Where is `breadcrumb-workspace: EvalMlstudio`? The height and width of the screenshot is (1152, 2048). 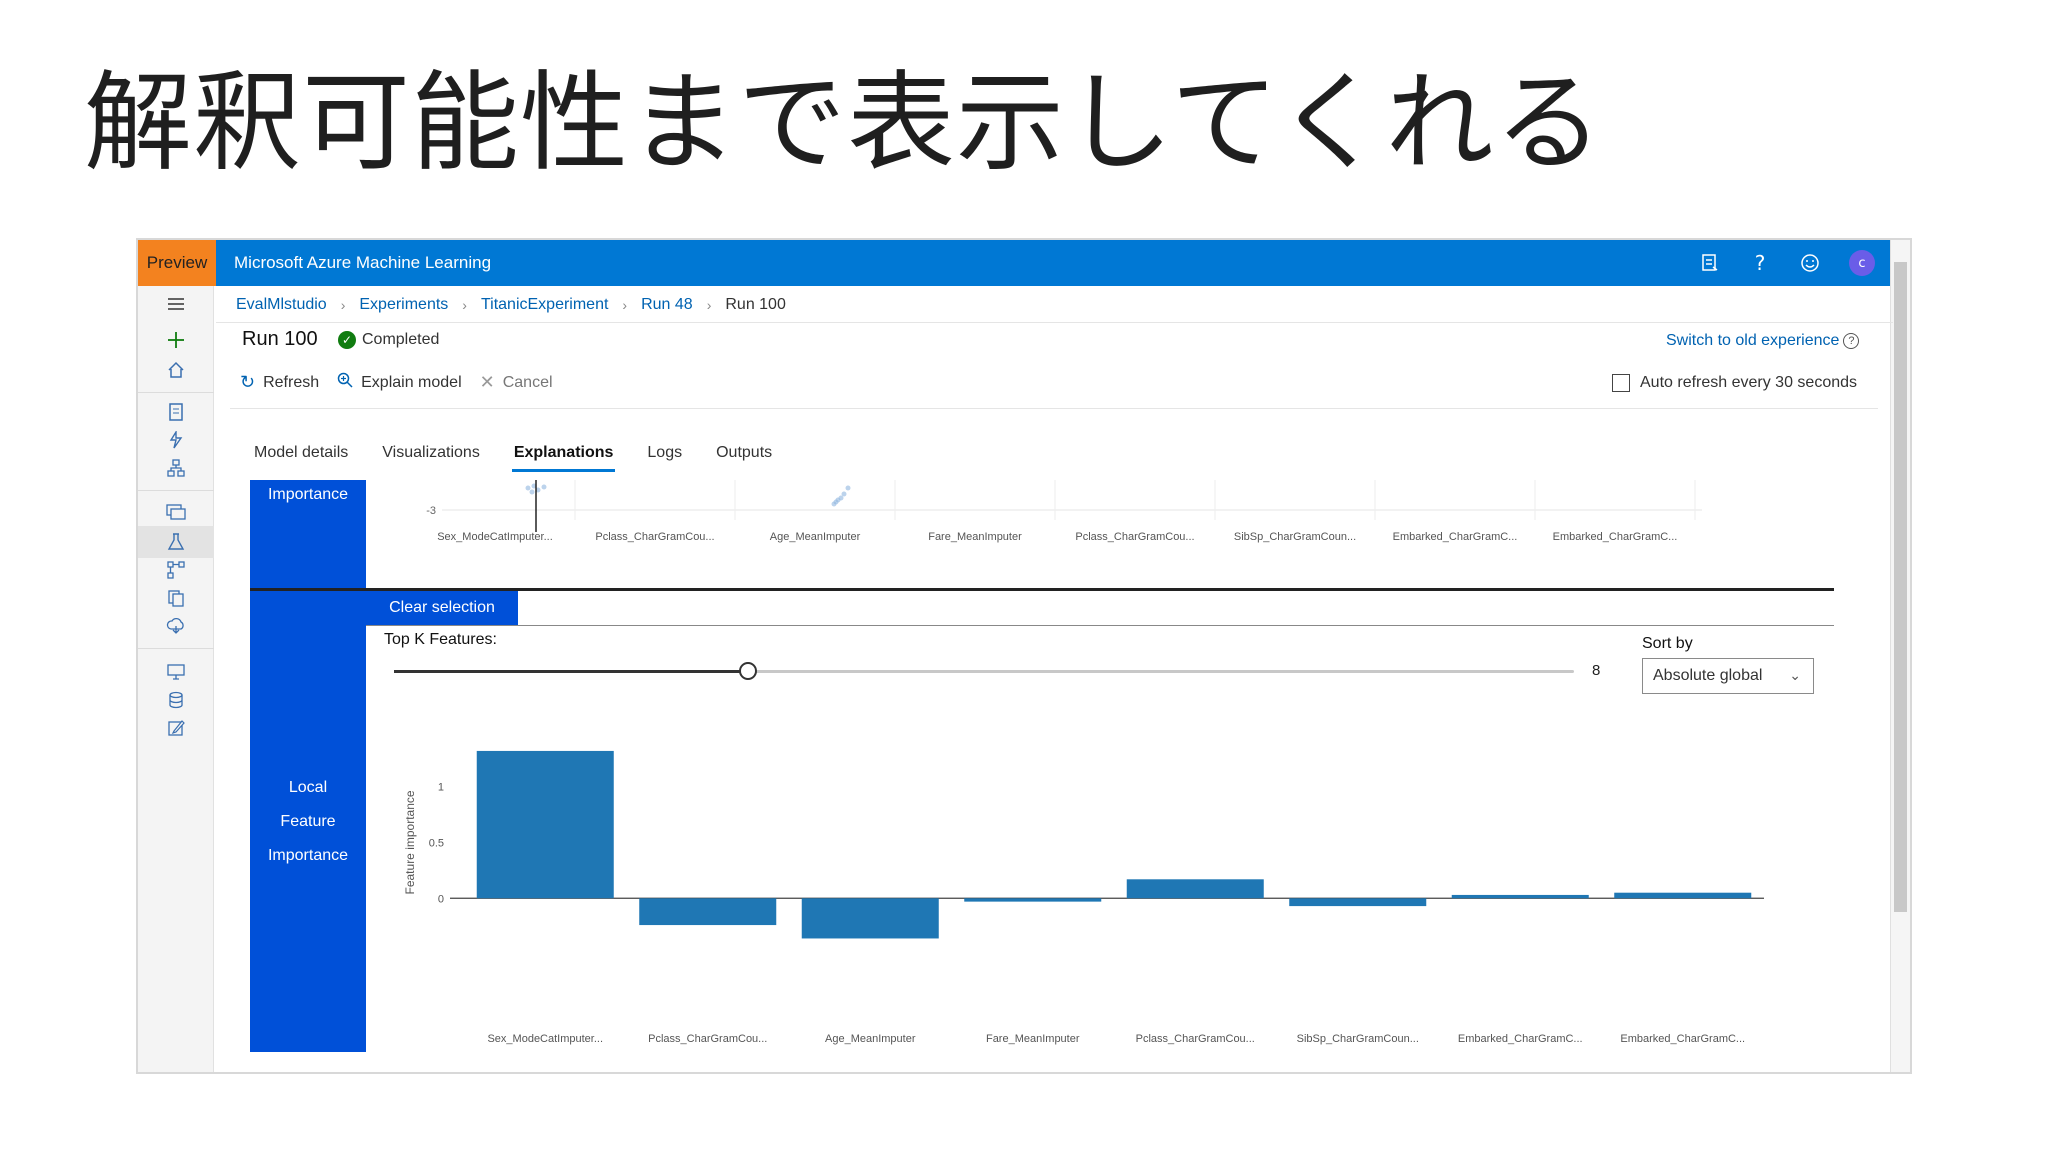
breadcrumb-workspace: EvalMlstudio is located at coordinates (281, 305).